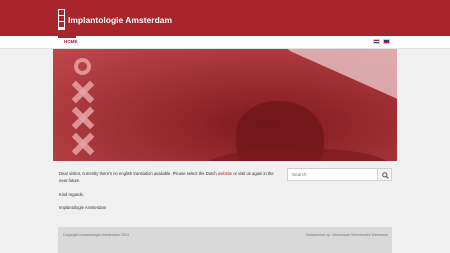 This screenshot has width=450, height=253. Describe the element at coordinates (71, 41) in the screenshot. I see `nav-item-home: HOME` at that location.